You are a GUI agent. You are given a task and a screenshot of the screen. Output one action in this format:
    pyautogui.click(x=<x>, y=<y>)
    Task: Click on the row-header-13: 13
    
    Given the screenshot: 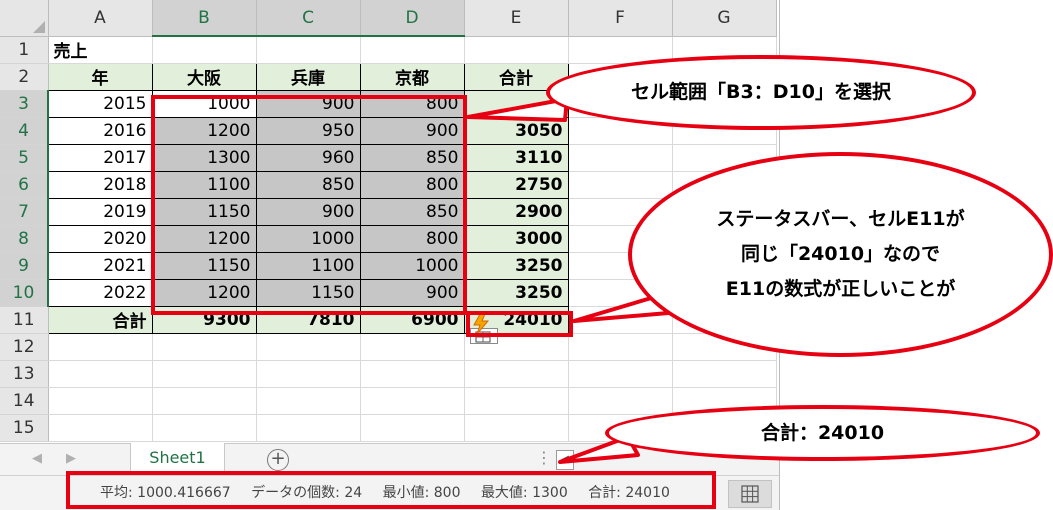 What is the action you would take?
    pyautogui.click(x=24, y=374)
    